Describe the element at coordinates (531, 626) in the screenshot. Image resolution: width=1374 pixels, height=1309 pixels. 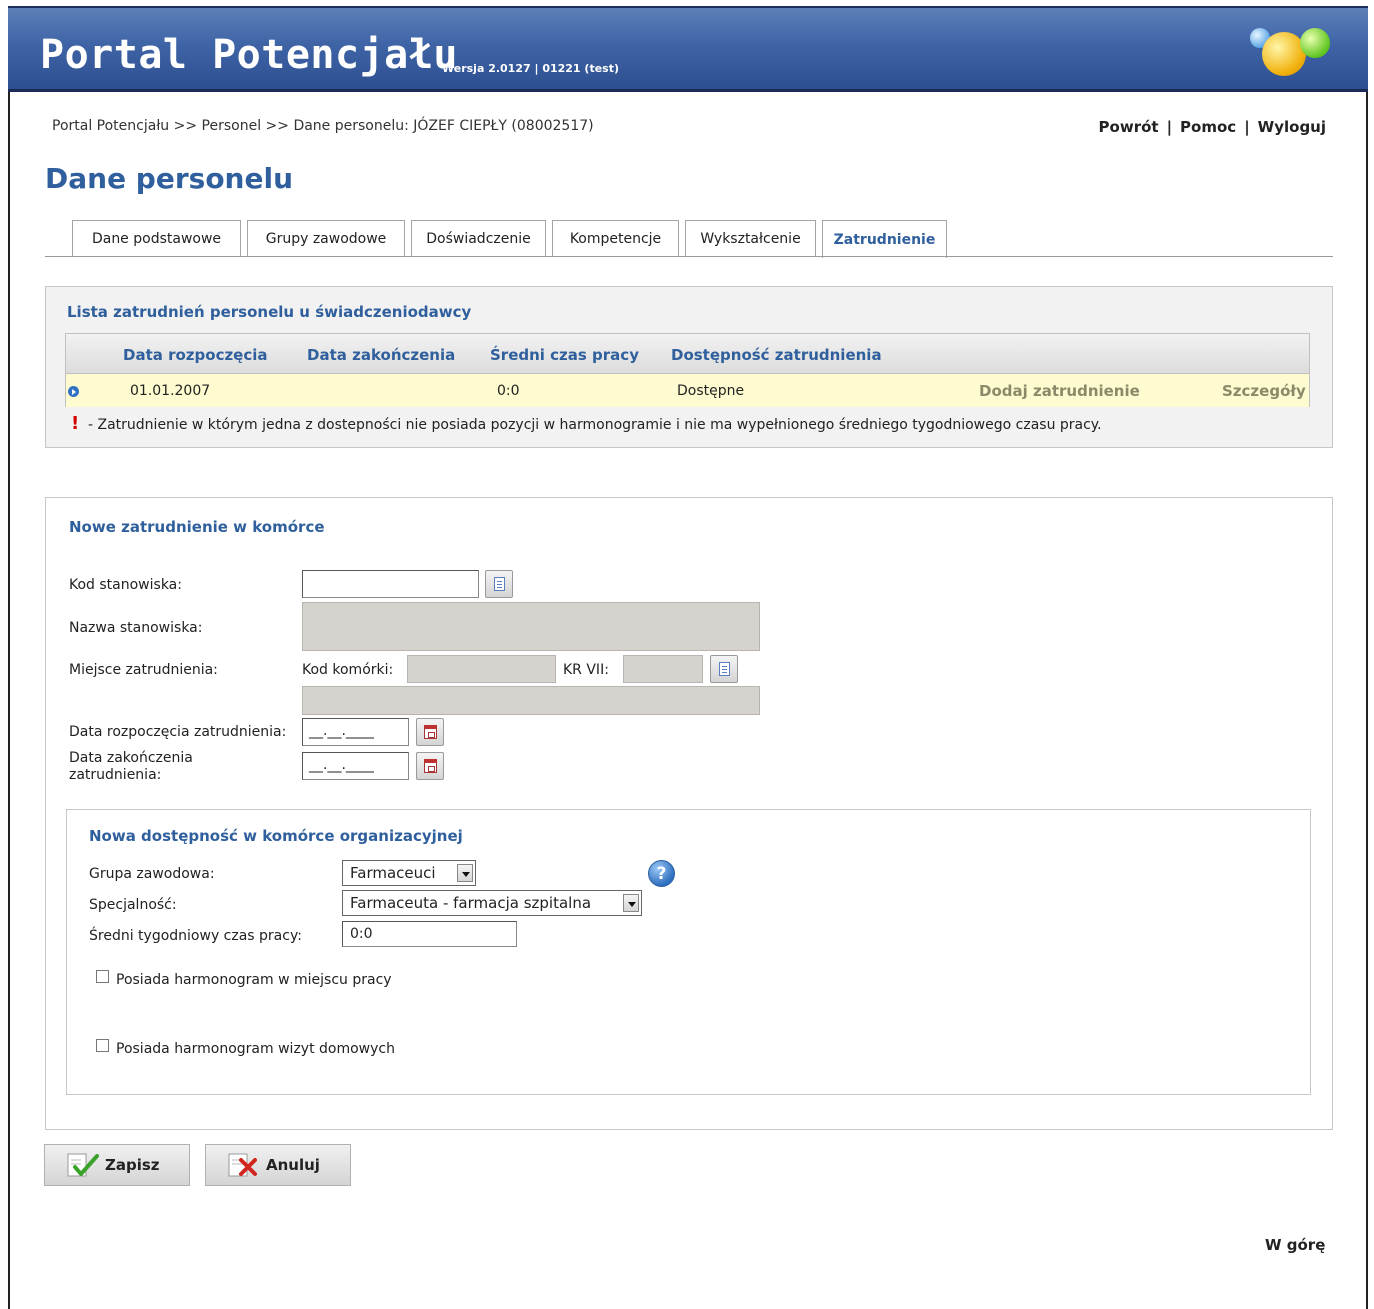
I see `position-name-field` at that location.